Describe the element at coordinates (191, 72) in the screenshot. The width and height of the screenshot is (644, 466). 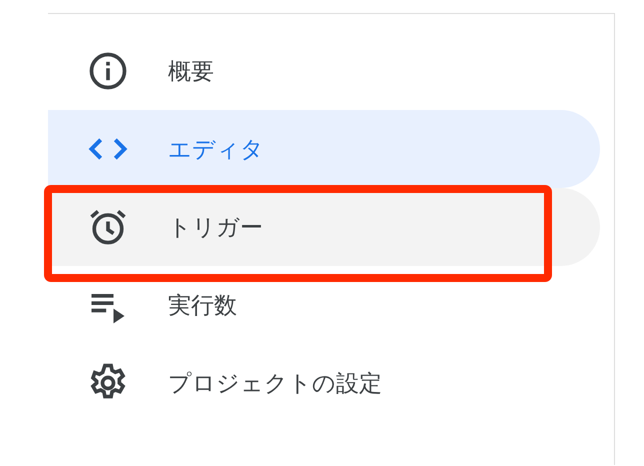
I see `nav-label: 概要` at that location.